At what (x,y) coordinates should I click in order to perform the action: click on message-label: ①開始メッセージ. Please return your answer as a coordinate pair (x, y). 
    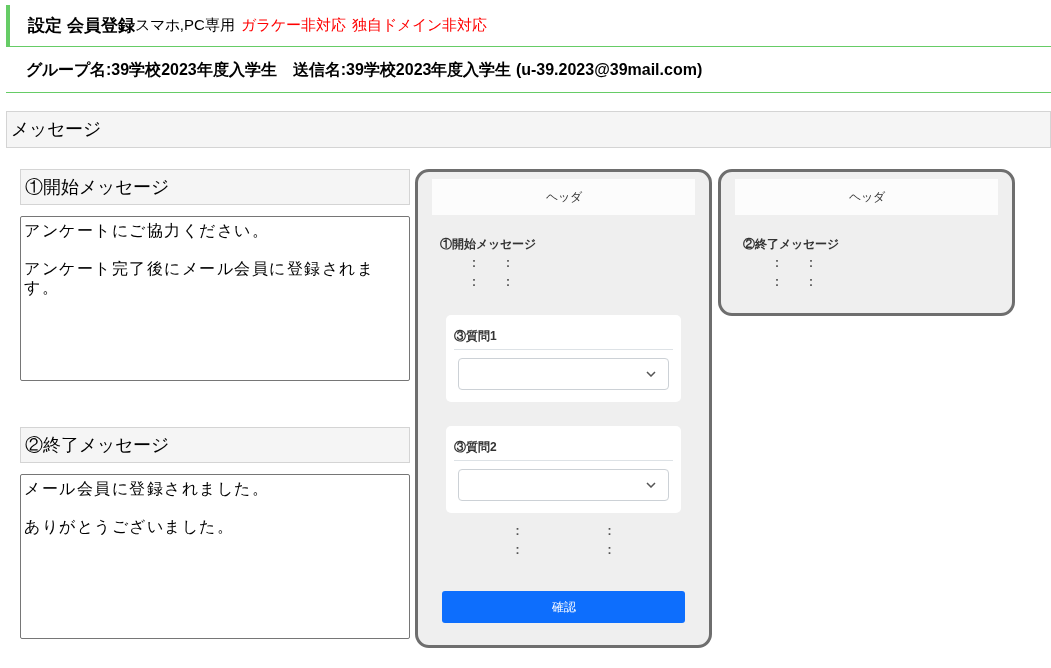
    Looking at the image, I should click on (215, 187).